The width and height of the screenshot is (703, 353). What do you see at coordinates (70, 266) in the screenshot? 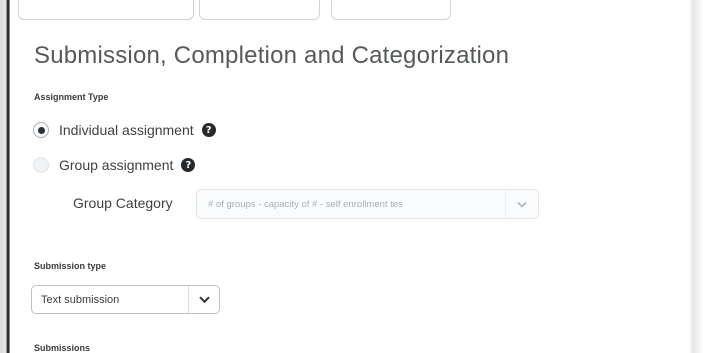
I see `submission-type-label: Submission type` at bounding box center [70, 266].